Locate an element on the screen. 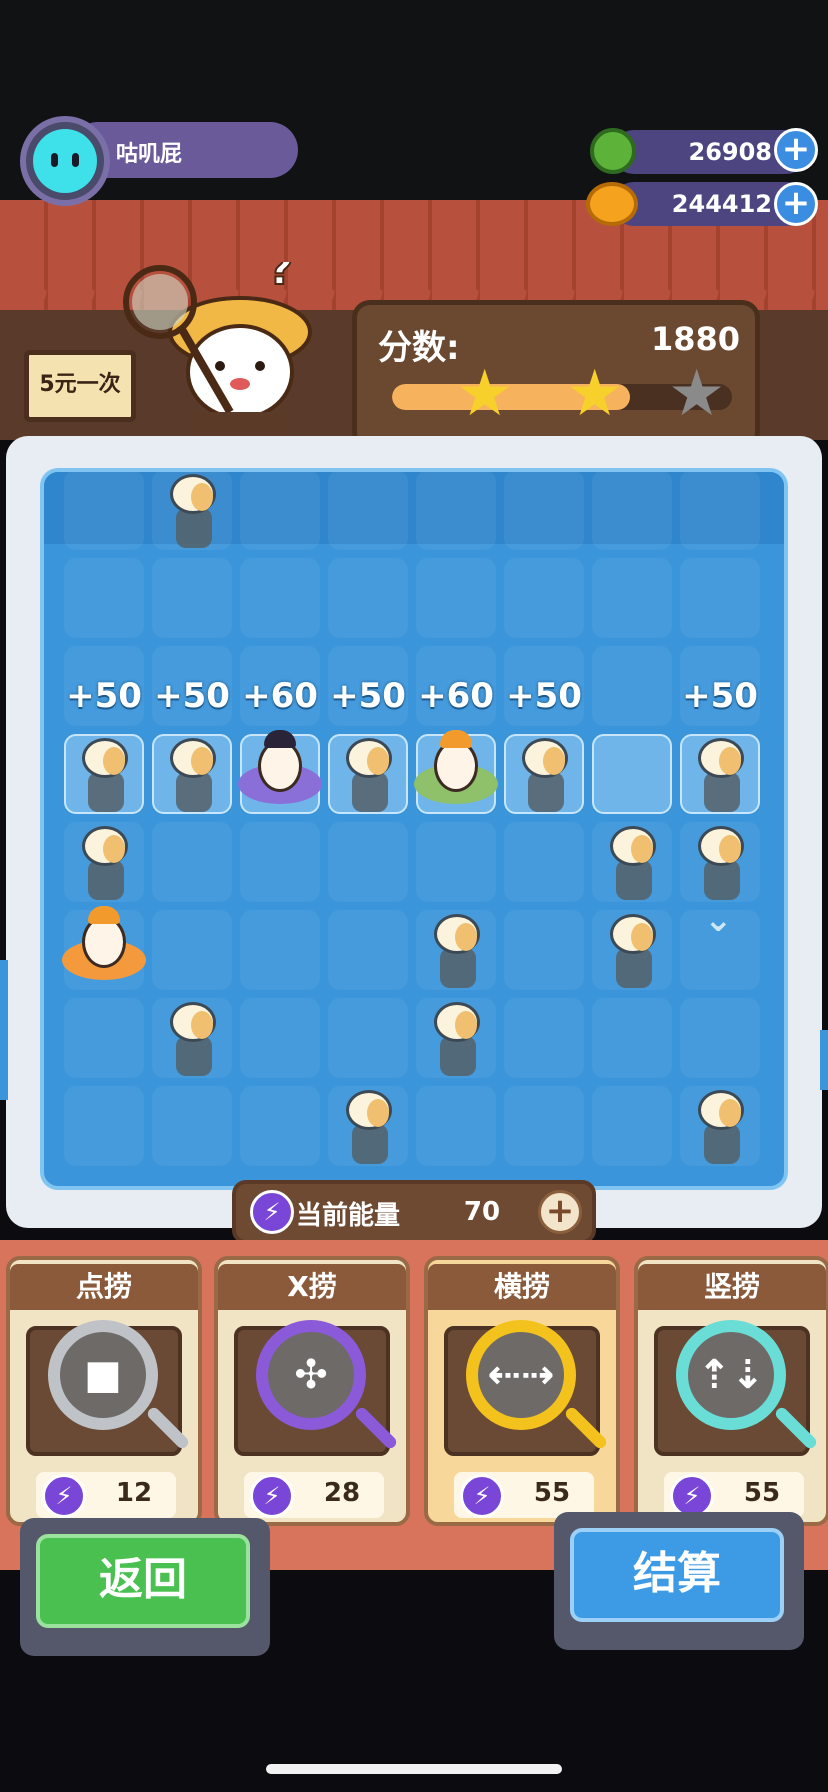 This screenshot has width=828, height=1792. add-gold-button: + is located at coordinates (796, 204).